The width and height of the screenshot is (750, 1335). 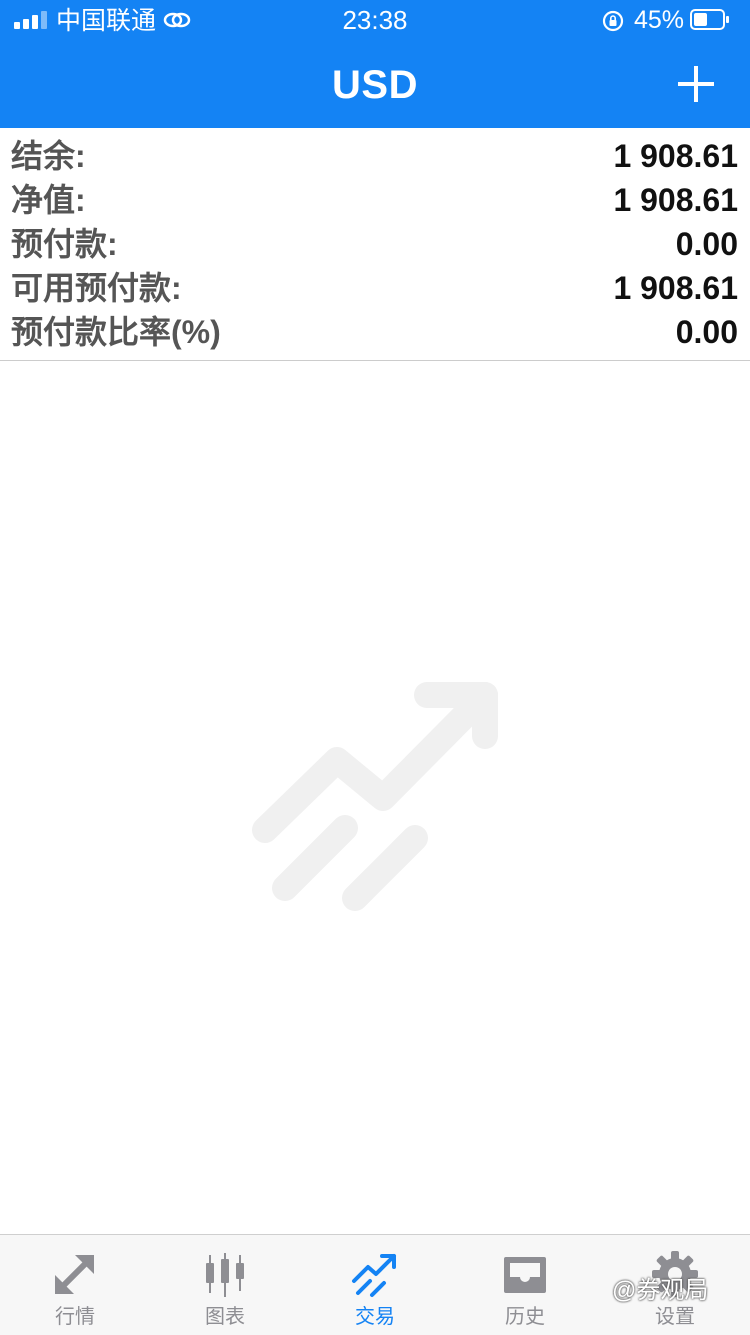 I want to click on equity-value: 1 908.61, so click(x=675, y=200).